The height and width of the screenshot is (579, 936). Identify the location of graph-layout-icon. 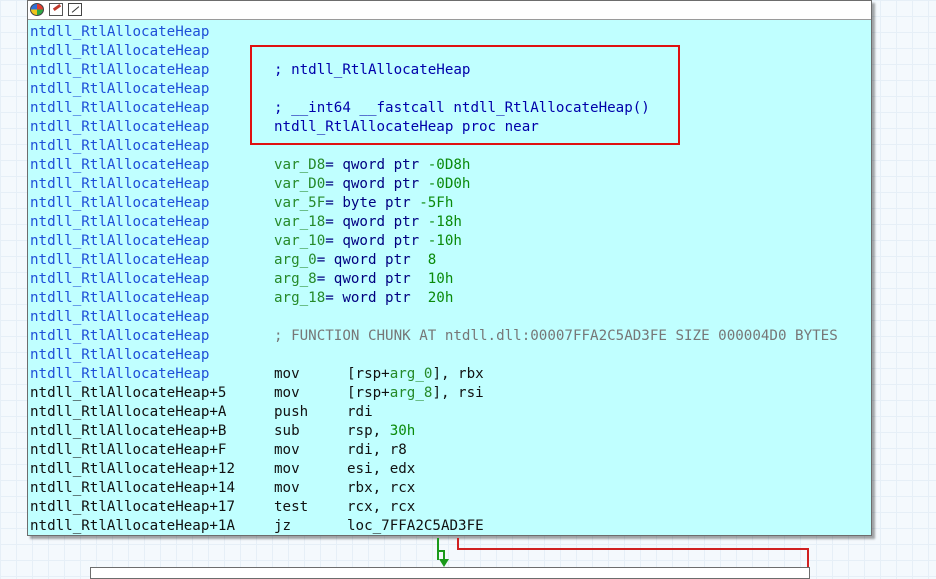
(75, 9).